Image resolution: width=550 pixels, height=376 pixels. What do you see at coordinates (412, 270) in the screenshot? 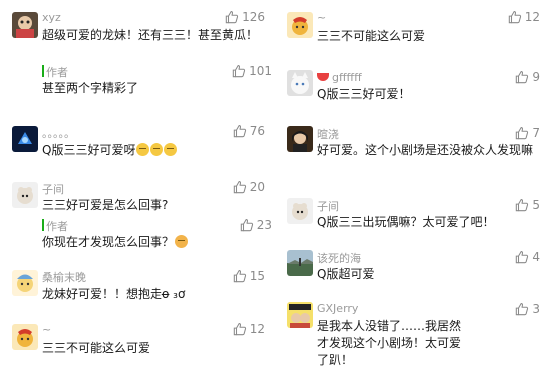
I see `comment: 该死的海 4 Q版超可爱` at bounding box center [412, 270].